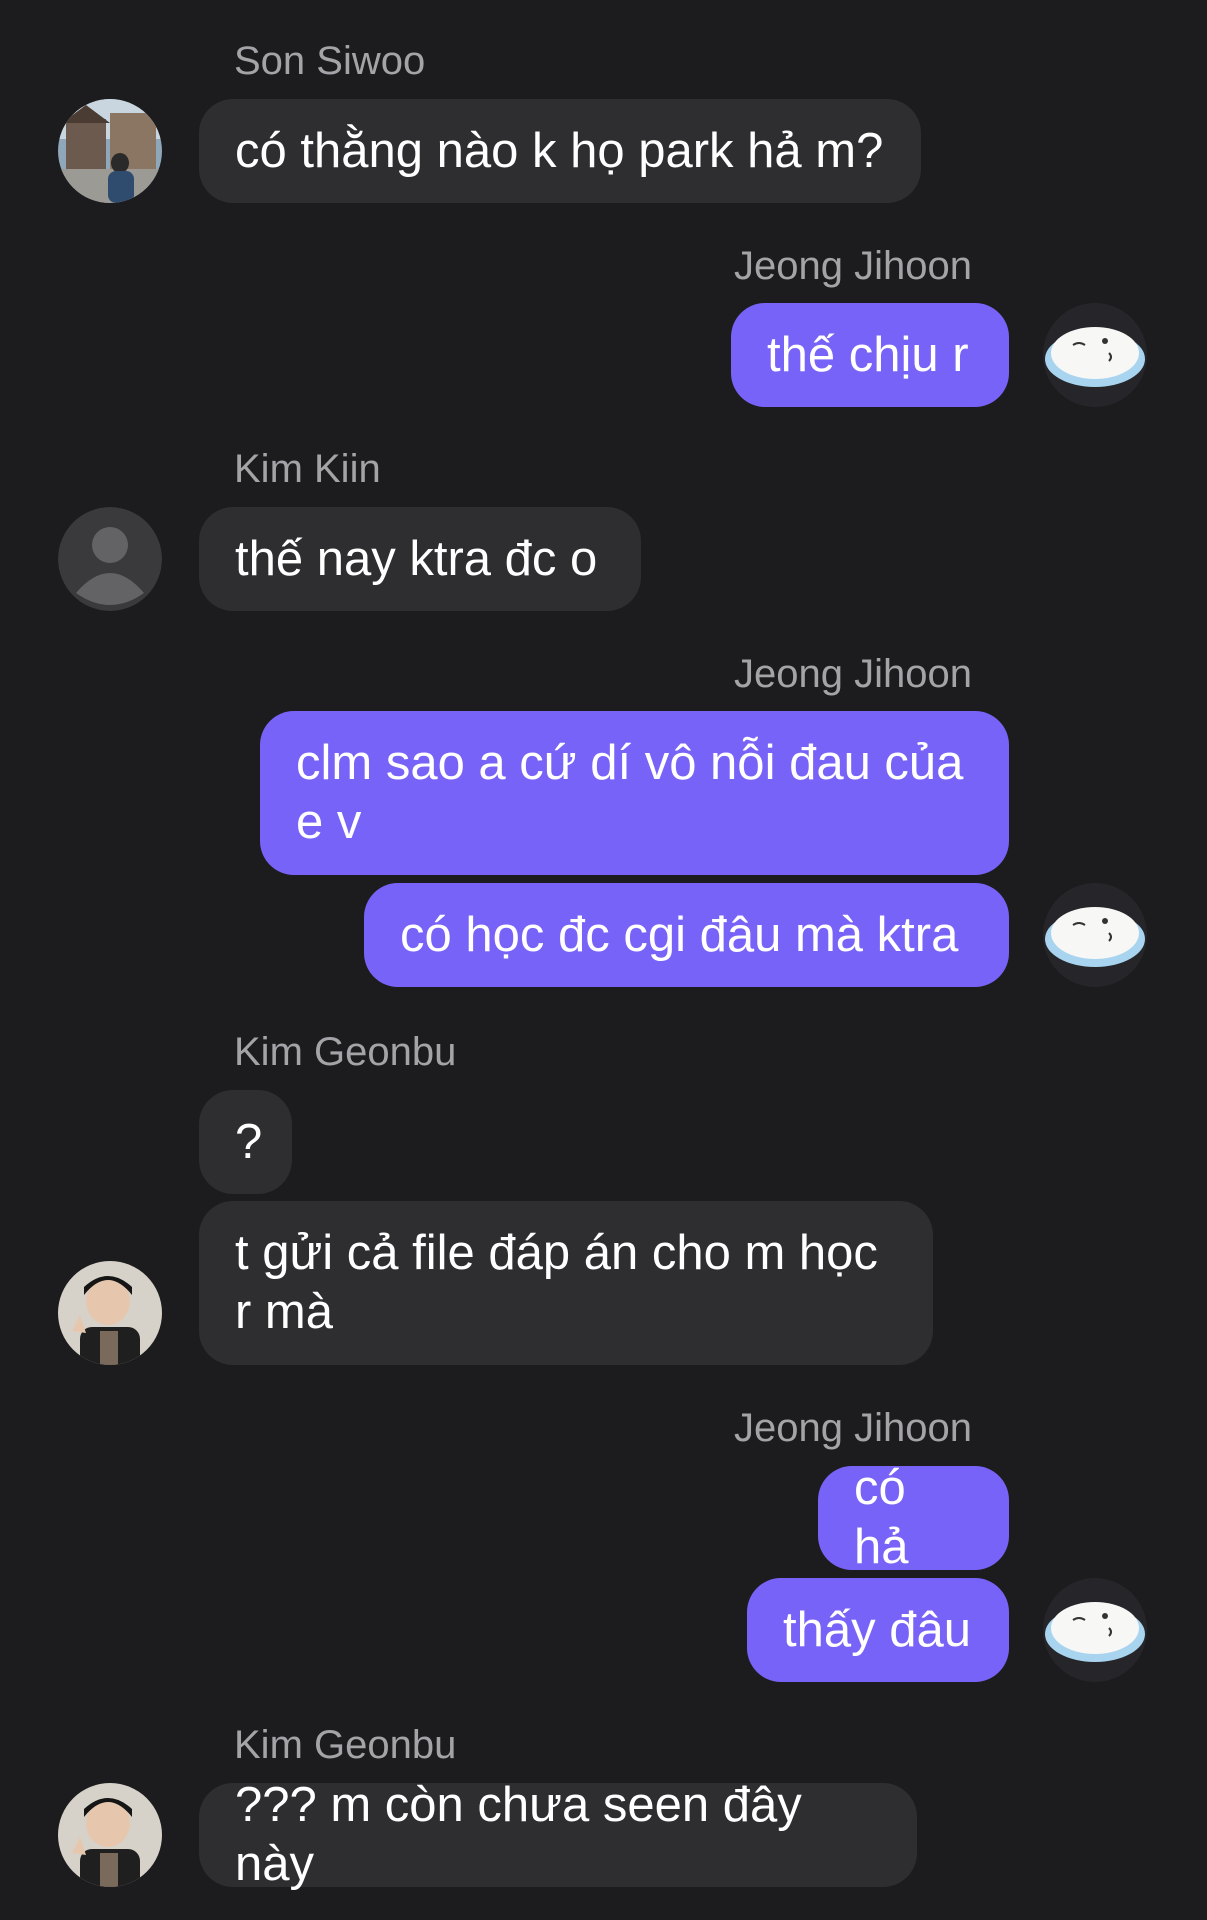 Image resolution: width=1207 pixels, height=1920 pixels. I want to click on message-text: thấy đâu, so click(877, 1629).